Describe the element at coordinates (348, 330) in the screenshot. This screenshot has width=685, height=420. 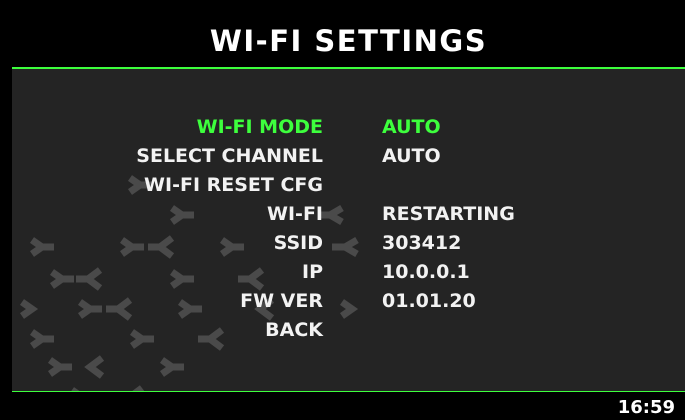
I see `menu-item-back: BACK` at that location.